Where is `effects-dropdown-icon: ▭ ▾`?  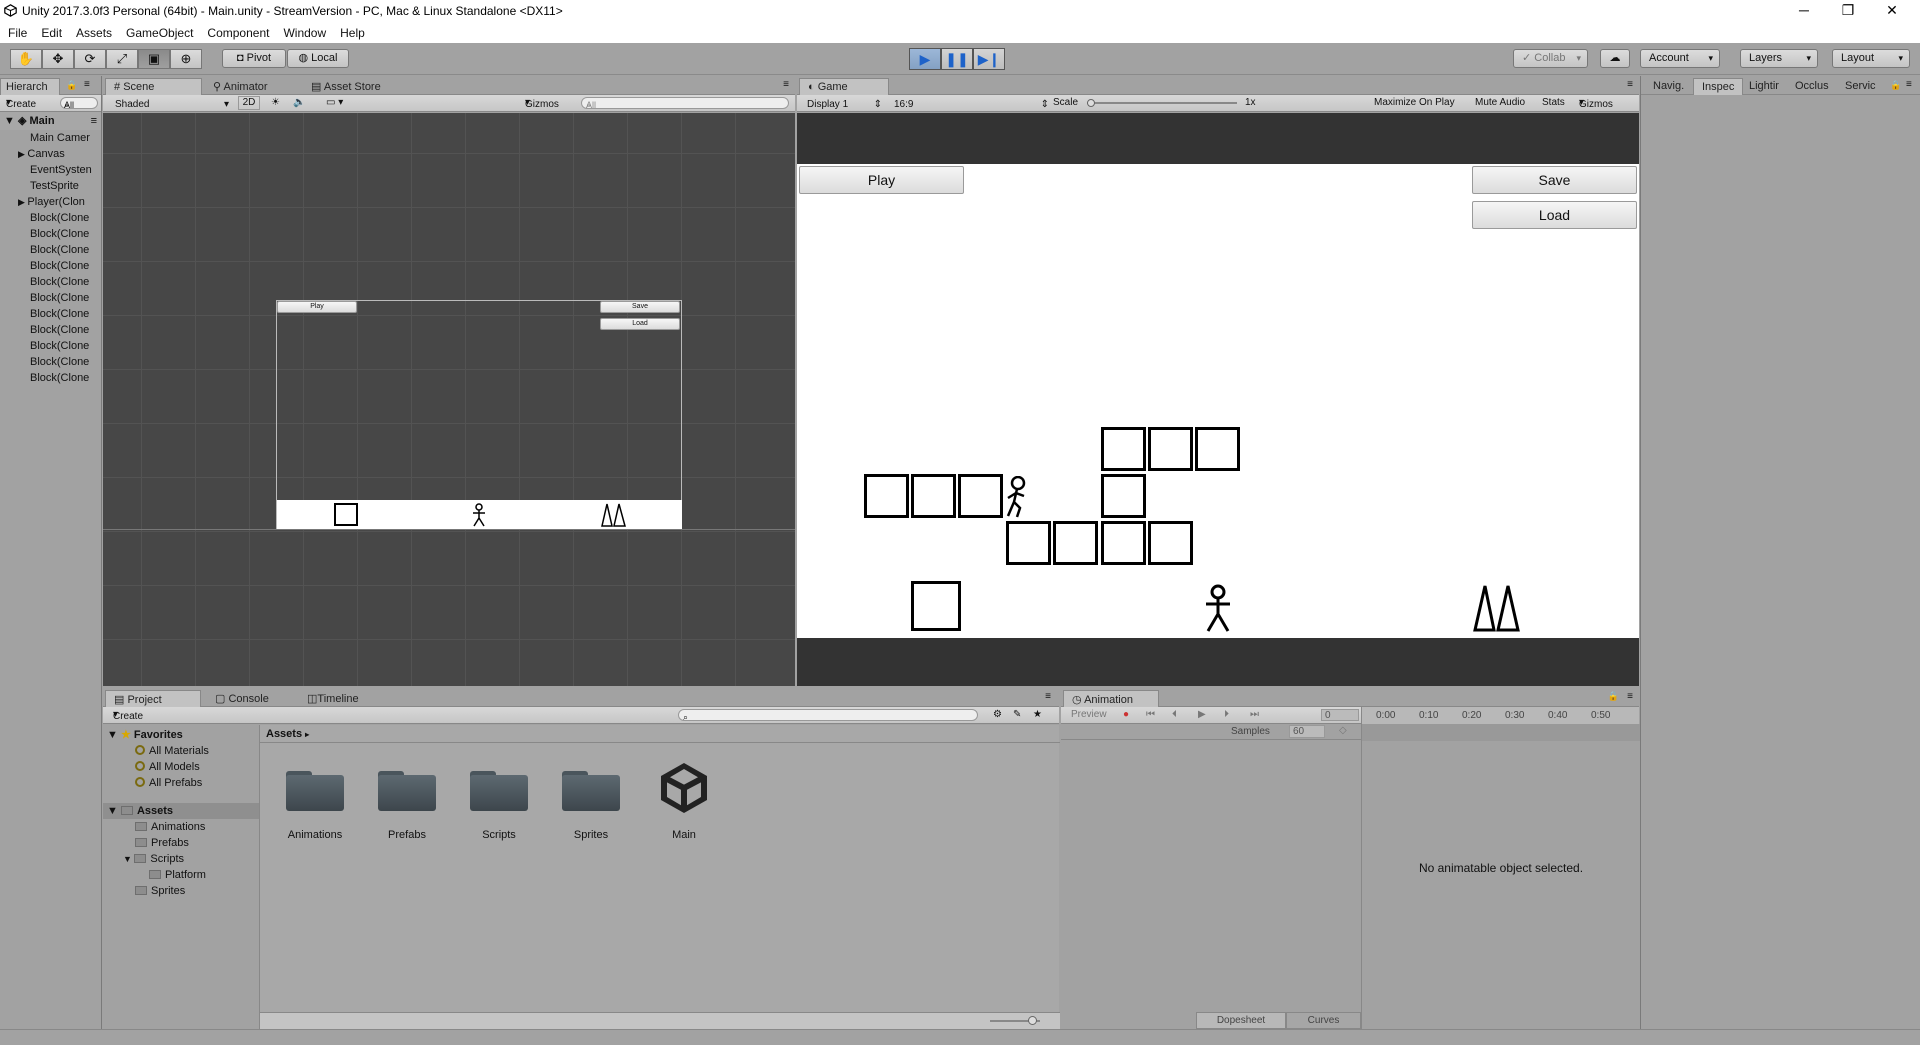
effects-dropdown-icon: ▭ ▾ is located at coordinates (334, 102).